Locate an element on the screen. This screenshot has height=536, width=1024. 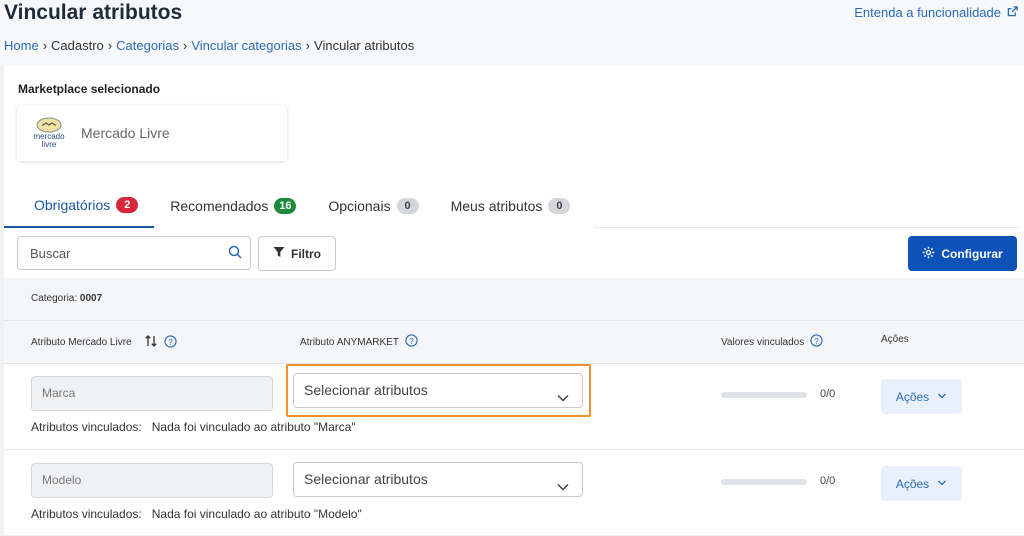
count-badge: 2 is located at coordinates (127, 205).